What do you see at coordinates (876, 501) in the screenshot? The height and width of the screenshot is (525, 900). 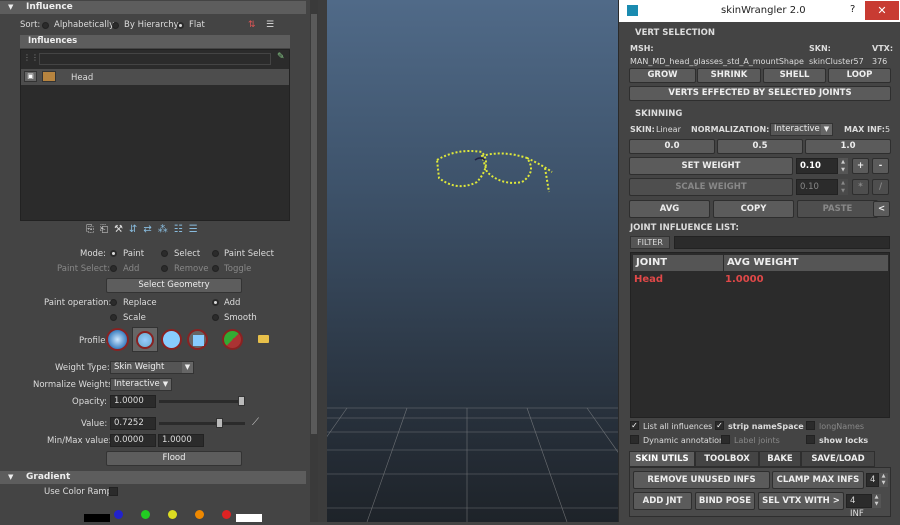 I see `inf-count-spinner: ▲ ▼` at bounding box center [876, 501].